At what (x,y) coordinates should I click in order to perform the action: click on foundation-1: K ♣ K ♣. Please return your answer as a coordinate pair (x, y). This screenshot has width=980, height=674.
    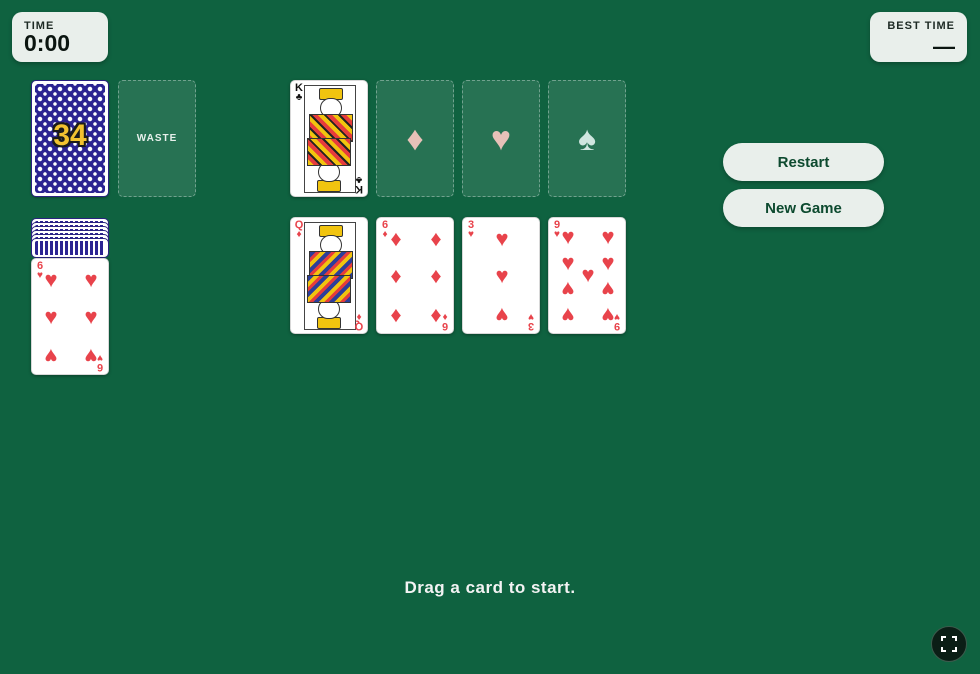
    Looking at the image, I should click on (329, 138).